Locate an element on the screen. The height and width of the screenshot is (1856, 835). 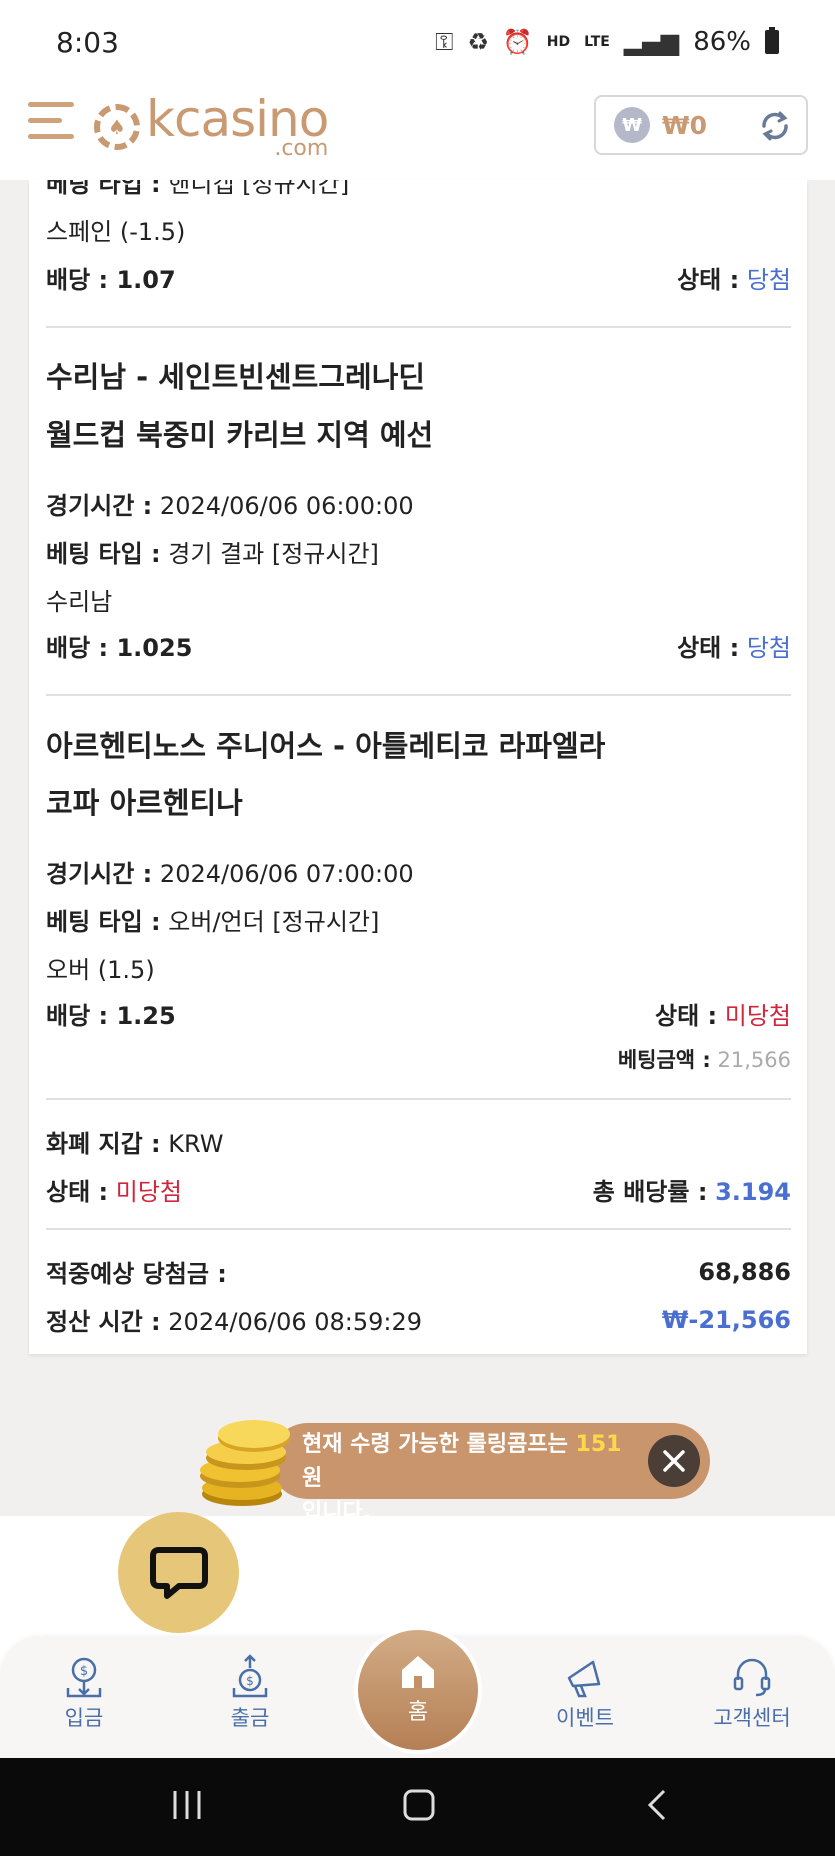
system-navigation-bar is located at coordinates (417, 1807).